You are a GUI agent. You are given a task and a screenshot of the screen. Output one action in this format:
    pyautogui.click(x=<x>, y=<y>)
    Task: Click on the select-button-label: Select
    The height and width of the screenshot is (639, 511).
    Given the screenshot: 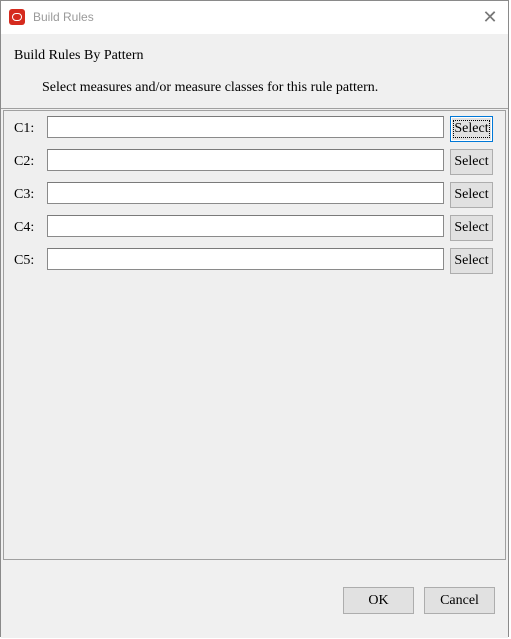 What is the action you would take?
    pyautogui.click(x=471, y=129)
    